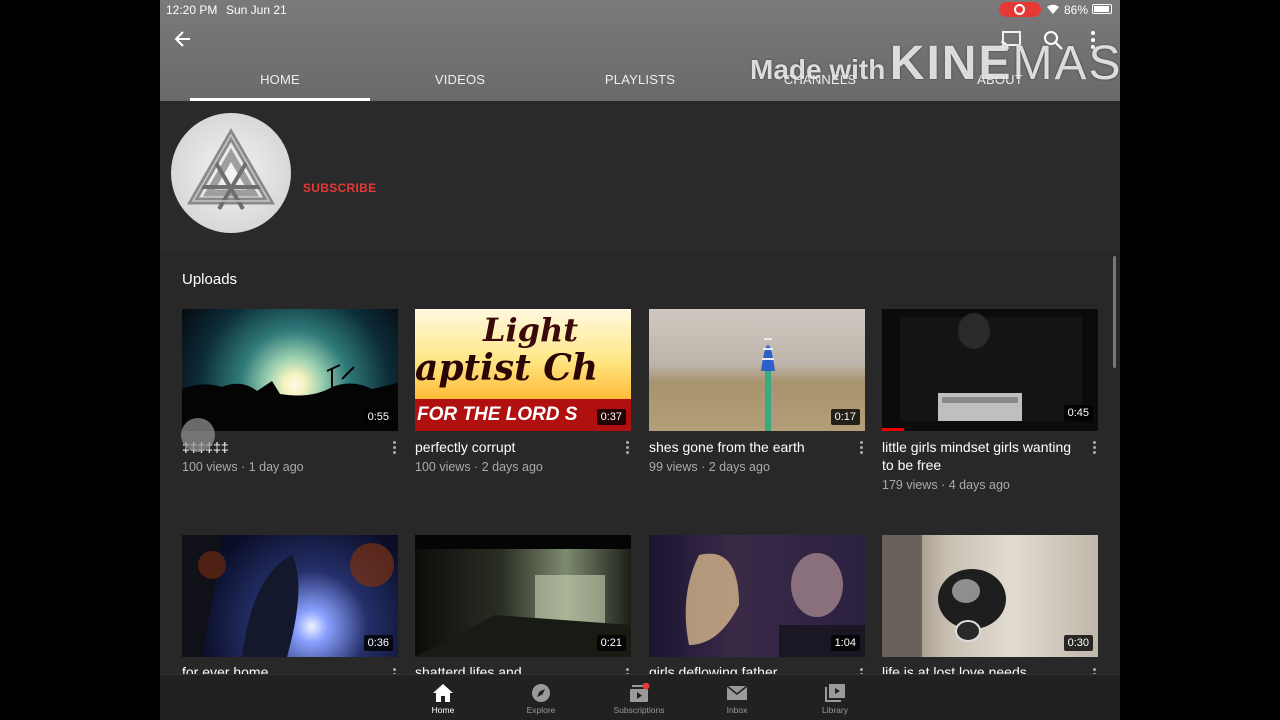 Image resolution: width=1280 pixels, height=720 pixels. I want to click on watermark-brand-a: KINE, so click(951, 63).